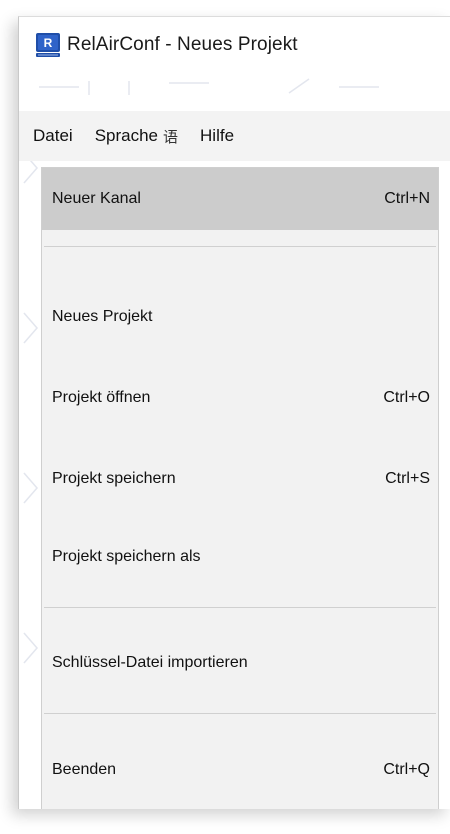 The height and width of the screenshot is (834, 450). What do you see at coordinates (406, 397) in the screenshot?
I see `menu-item-shortcut: Ctrl+O` at bounding box center [406, 397].